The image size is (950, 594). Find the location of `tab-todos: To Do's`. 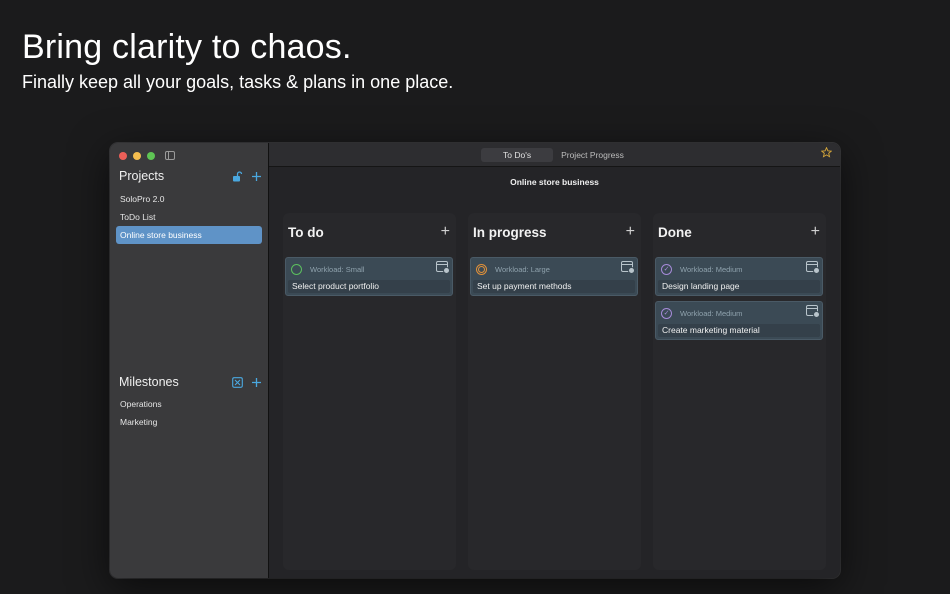

tab-todos: To Do's is located at coordinates (517, 155).